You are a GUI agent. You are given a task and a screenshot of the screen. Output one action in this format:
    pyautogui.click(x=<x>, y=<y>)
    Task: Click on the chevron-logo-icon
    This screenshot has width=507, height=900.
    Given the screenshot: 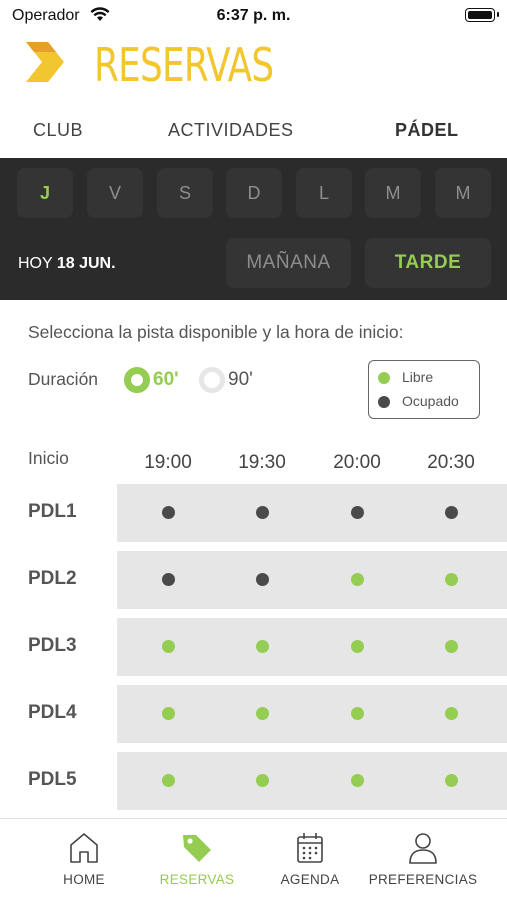 What is the action you would take?
    pyautogui.click(x=46, y=64)
    